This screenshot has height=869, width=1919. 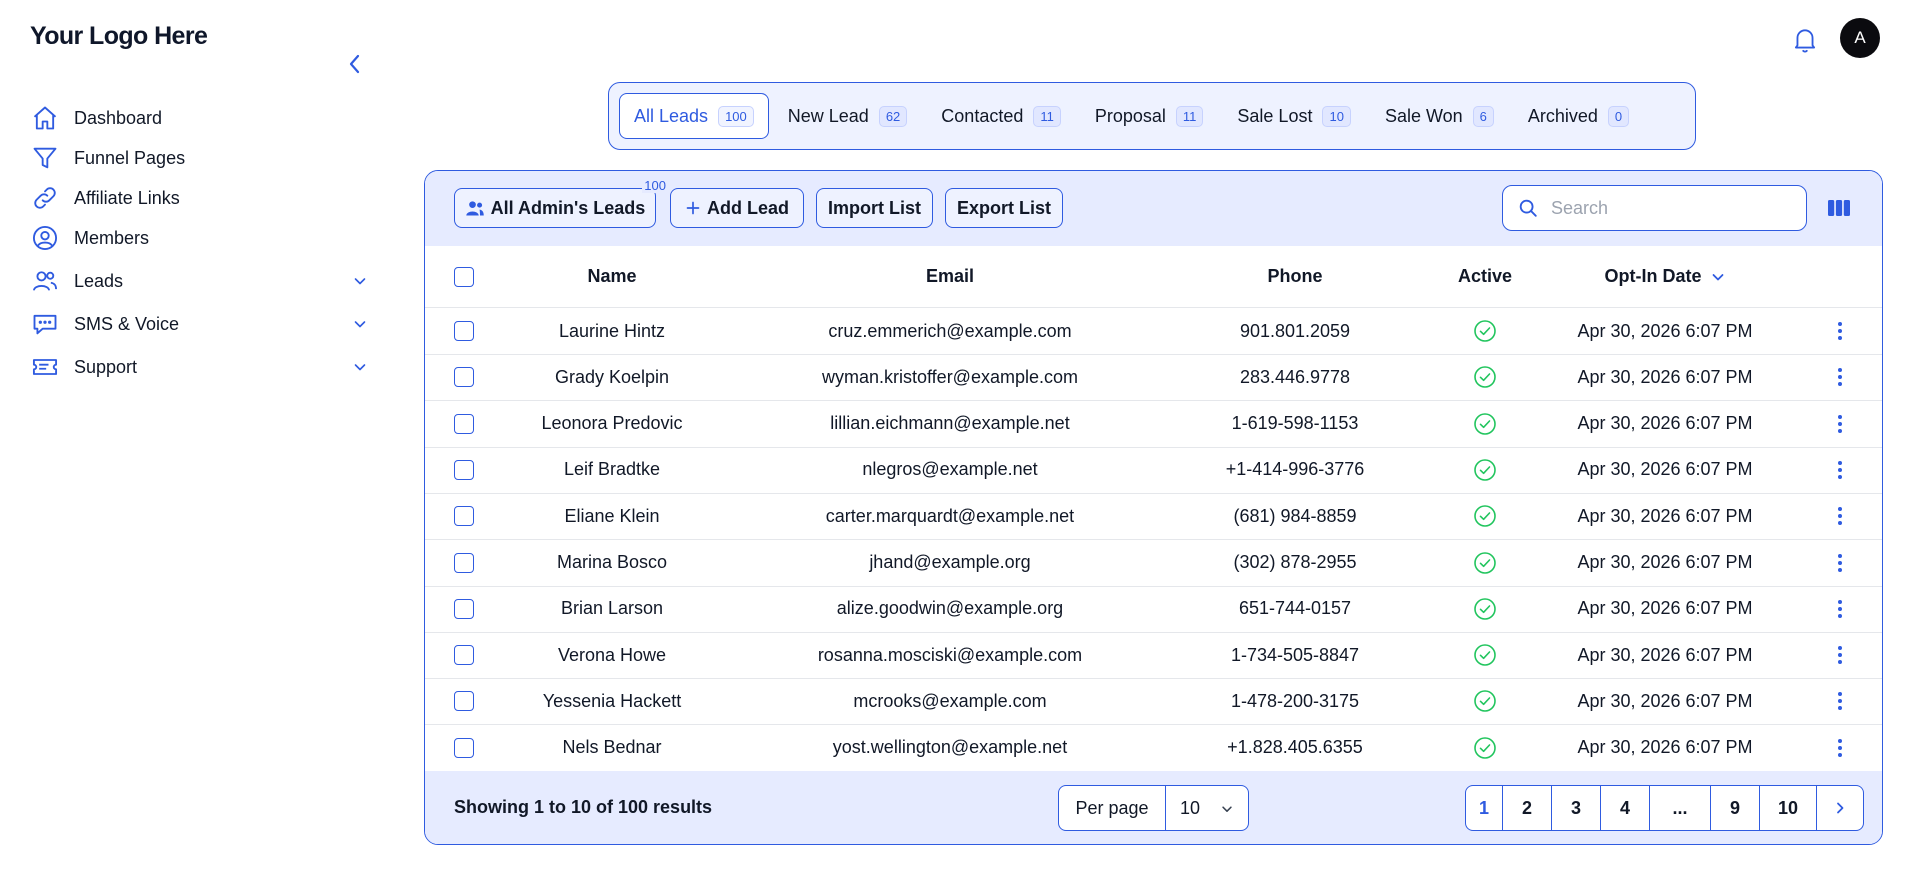 I want to click on select-all-cell, so click(x=464, y=276).